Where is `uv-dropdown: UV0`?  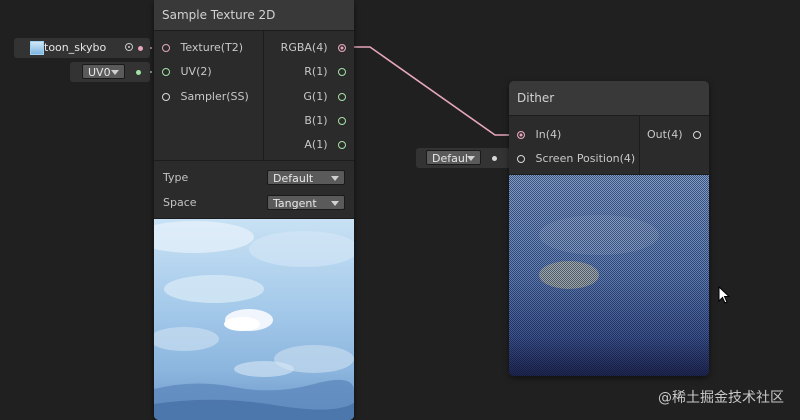
uv-dropdown: UV0 is located at coordinates (103, 71).